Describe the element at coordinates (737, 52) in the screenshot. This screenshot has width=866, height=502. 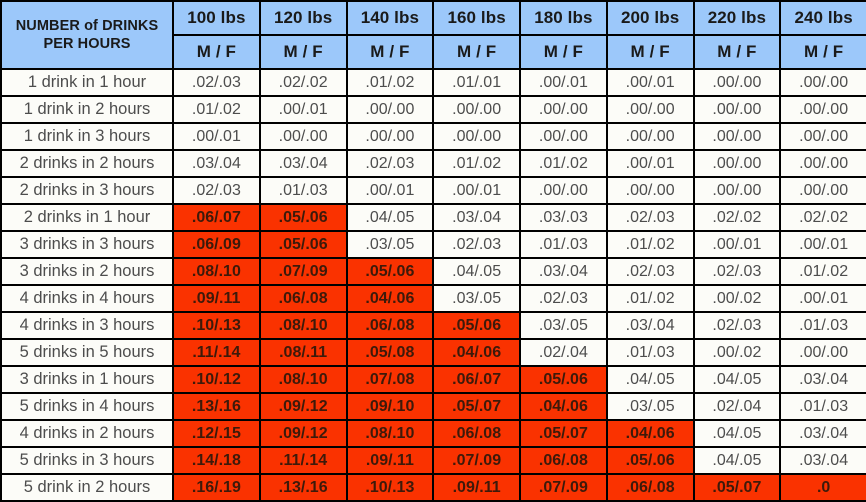
I see `mf-header-220: M / F` at that location.